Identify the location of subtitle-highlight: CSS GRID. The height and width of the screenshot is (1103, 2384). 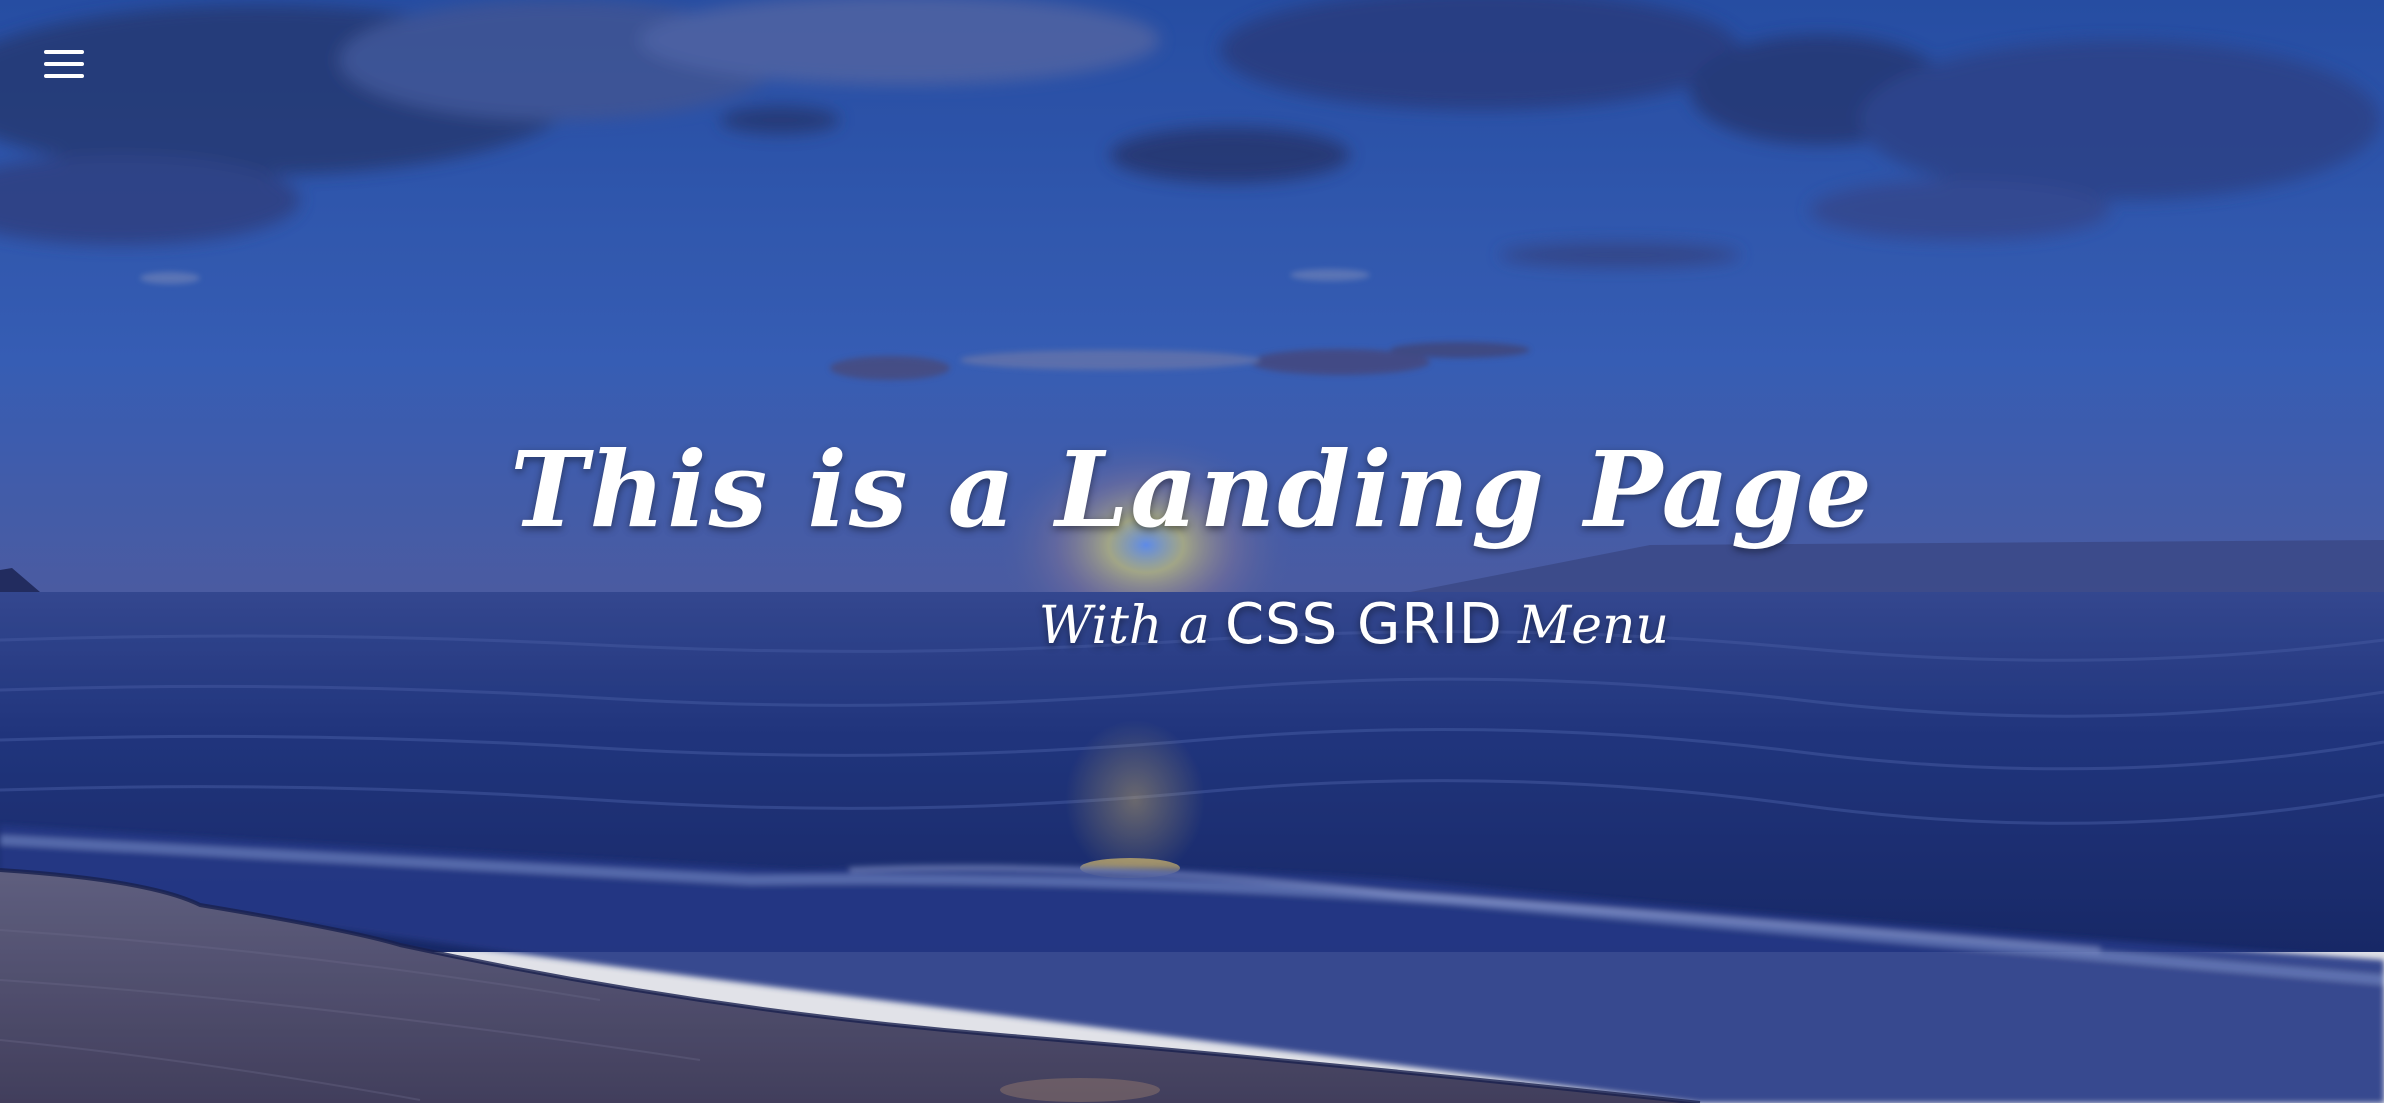
(1363, 624).